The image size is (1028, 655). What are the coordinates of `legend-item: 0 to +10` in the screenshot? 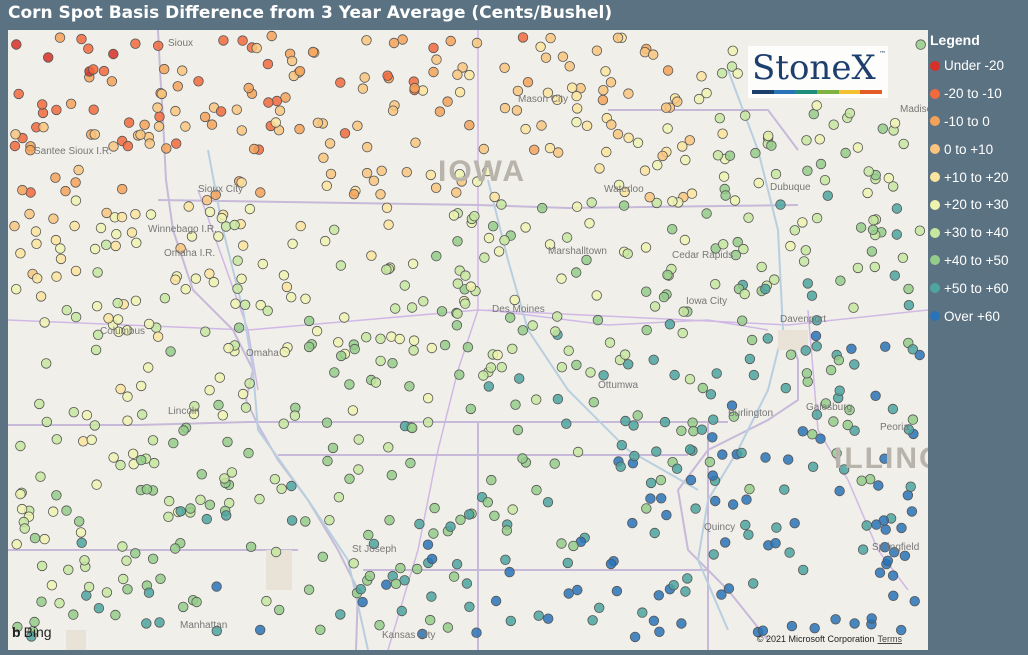 It's located at (979, 149).